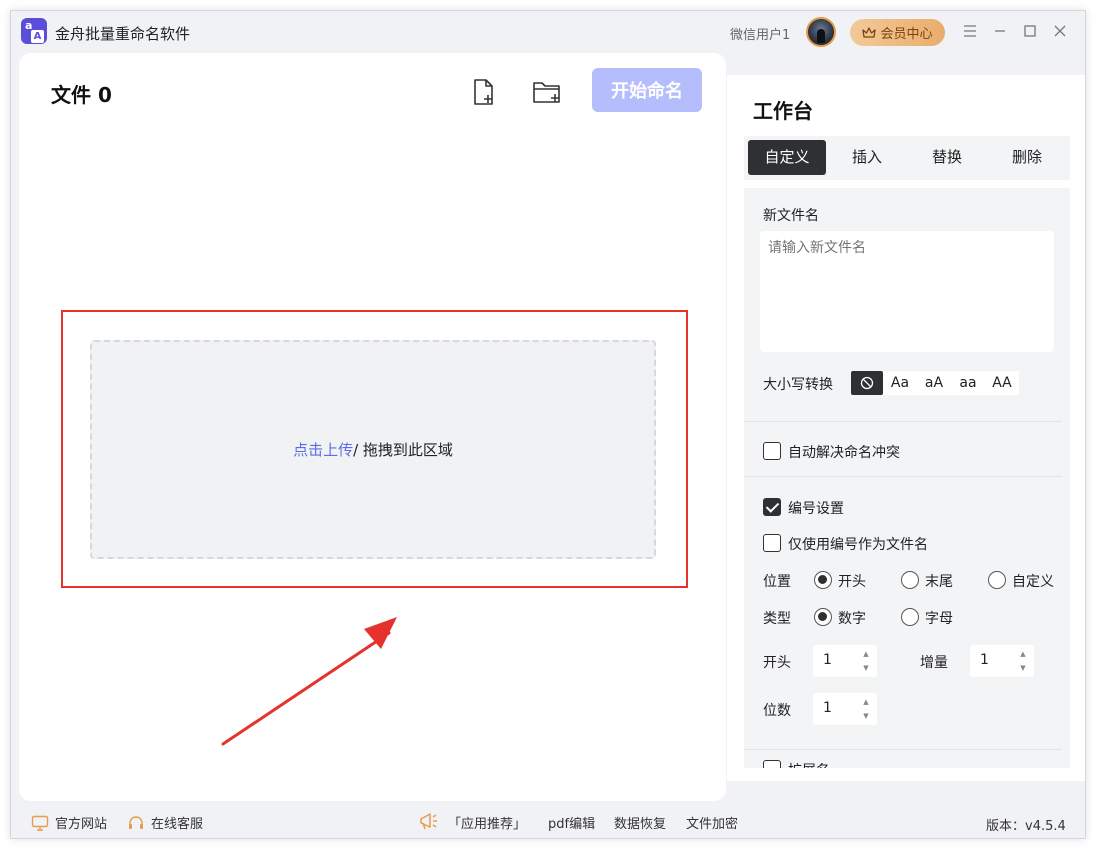  I want to click on start-number-stepper: 1 ▲ ▼, so click(845, 661).